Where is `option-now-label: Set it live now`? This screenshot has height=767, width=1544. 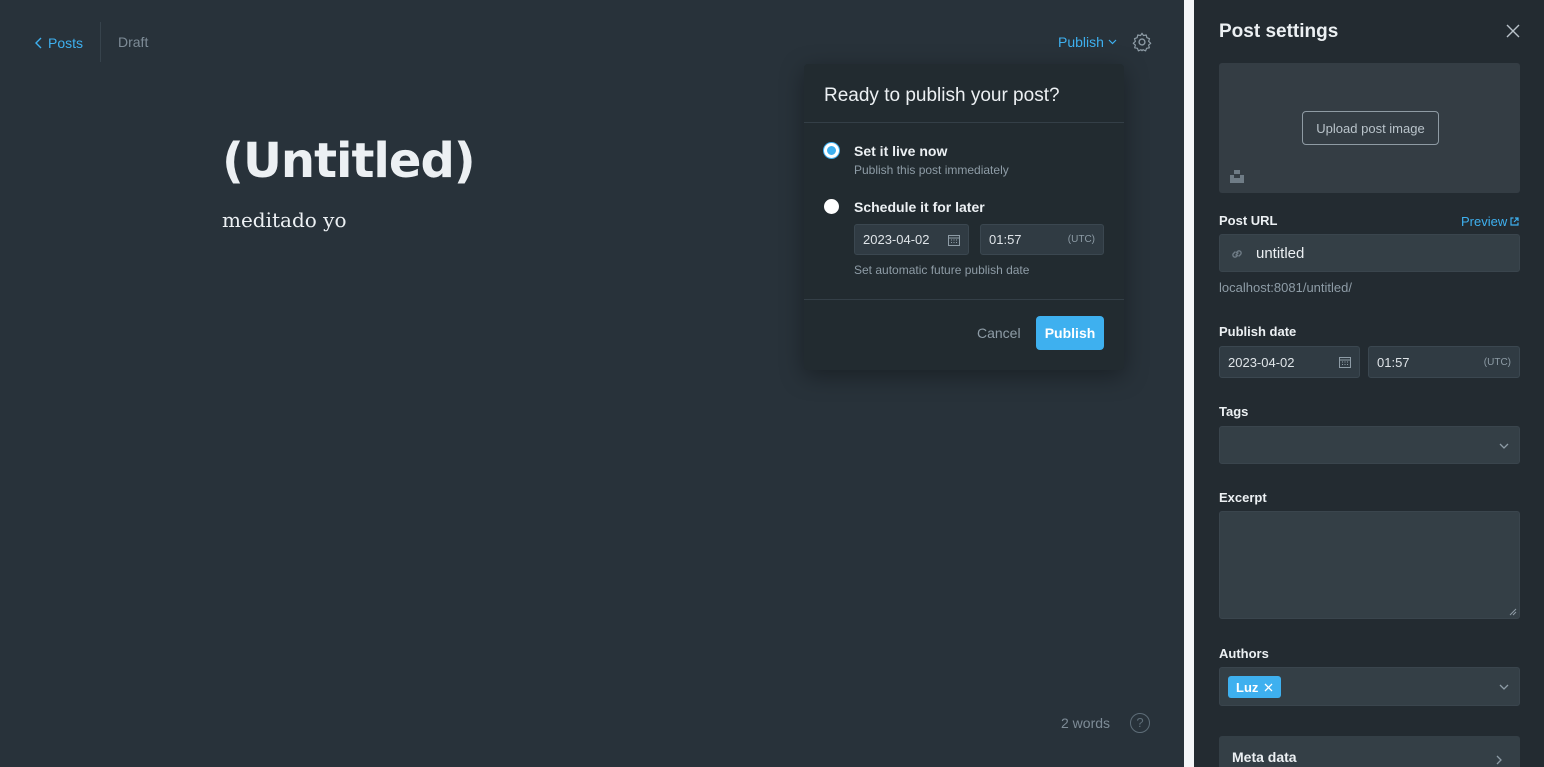 option-now-label: Set it live now is located at coordinates (900, 151).